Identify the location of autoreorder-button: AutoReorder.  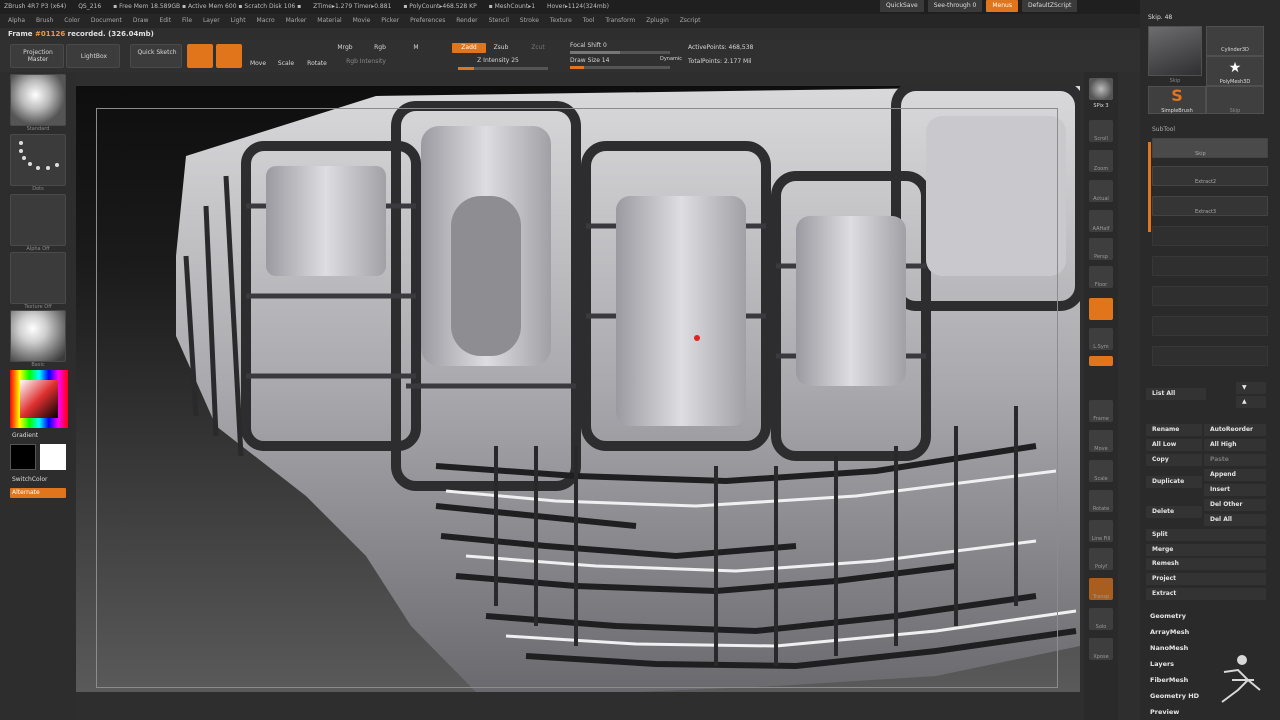
(1235, 430).